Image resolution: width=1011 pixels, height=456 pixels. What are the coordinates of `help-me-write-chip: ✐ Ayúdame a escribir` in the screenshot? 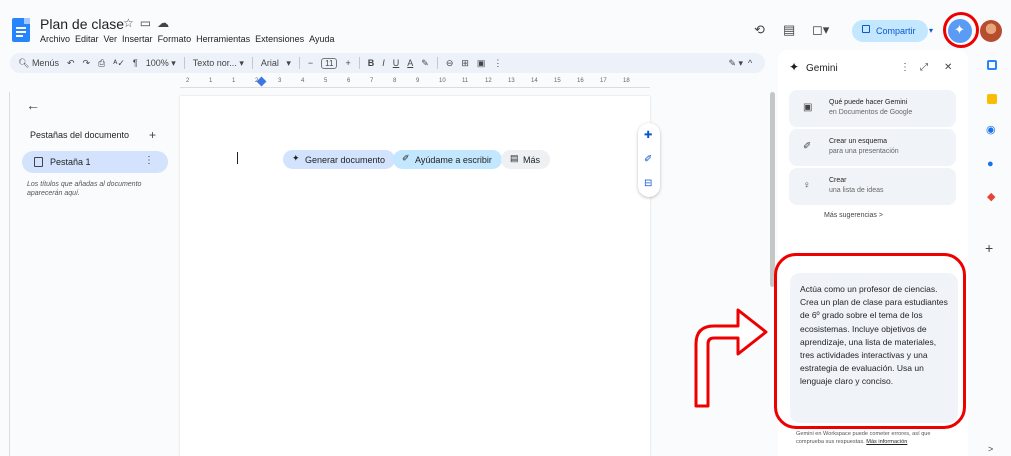 It's located at (447, 159).